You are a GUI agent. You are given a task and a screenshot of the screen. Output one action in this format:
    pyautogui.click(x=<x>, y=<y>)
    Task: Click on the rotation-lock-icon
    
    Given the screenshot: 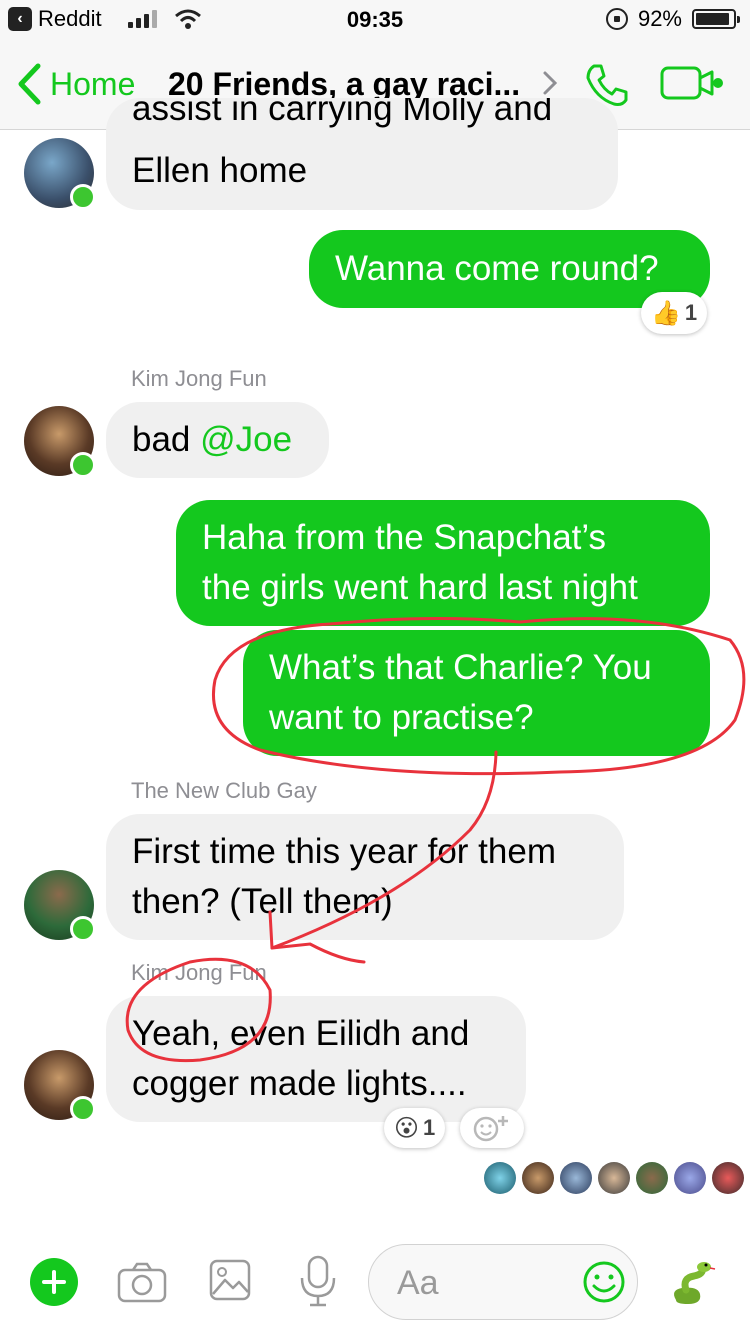 What is the action you would take?
    pyautogui.click(x=616, y=19)
    